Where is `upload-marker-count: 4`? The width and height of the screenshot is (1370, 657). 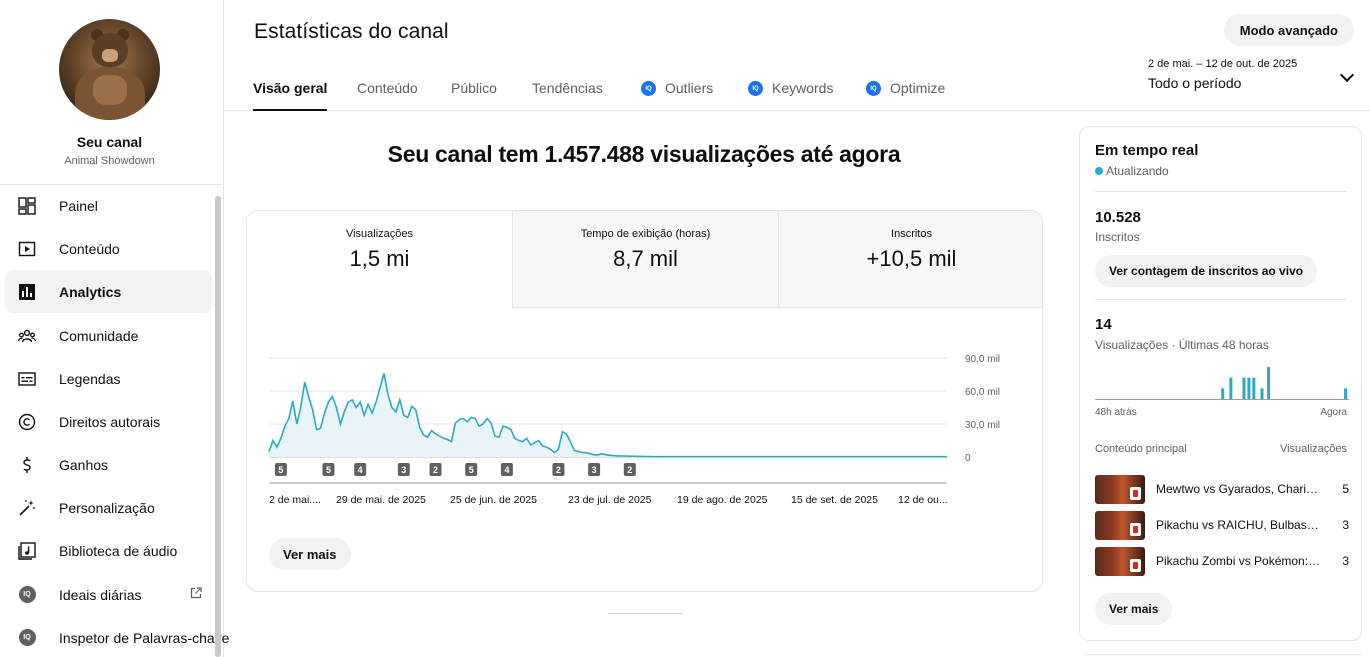 upload-marker-count: 4 is located at coordinates (360, 470).